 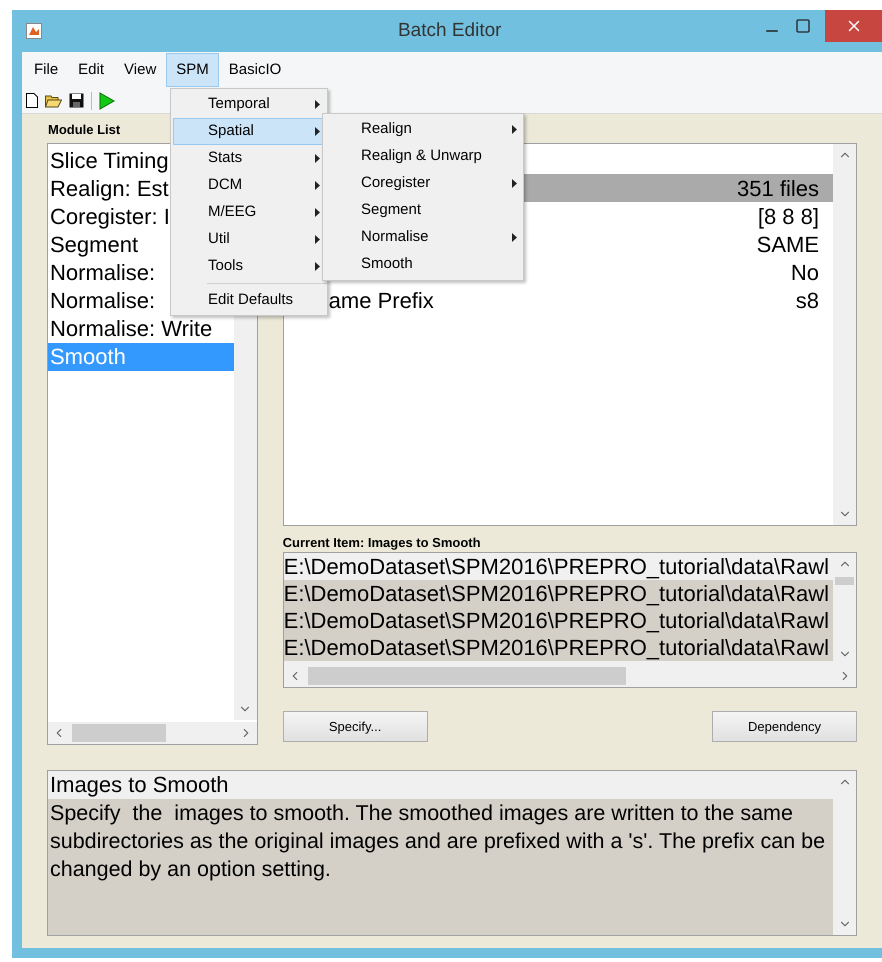 What do you see at coordinates (423, 129) in the screenshot?
I see `menu-entry: Realign` at bounding box center [423, 129].